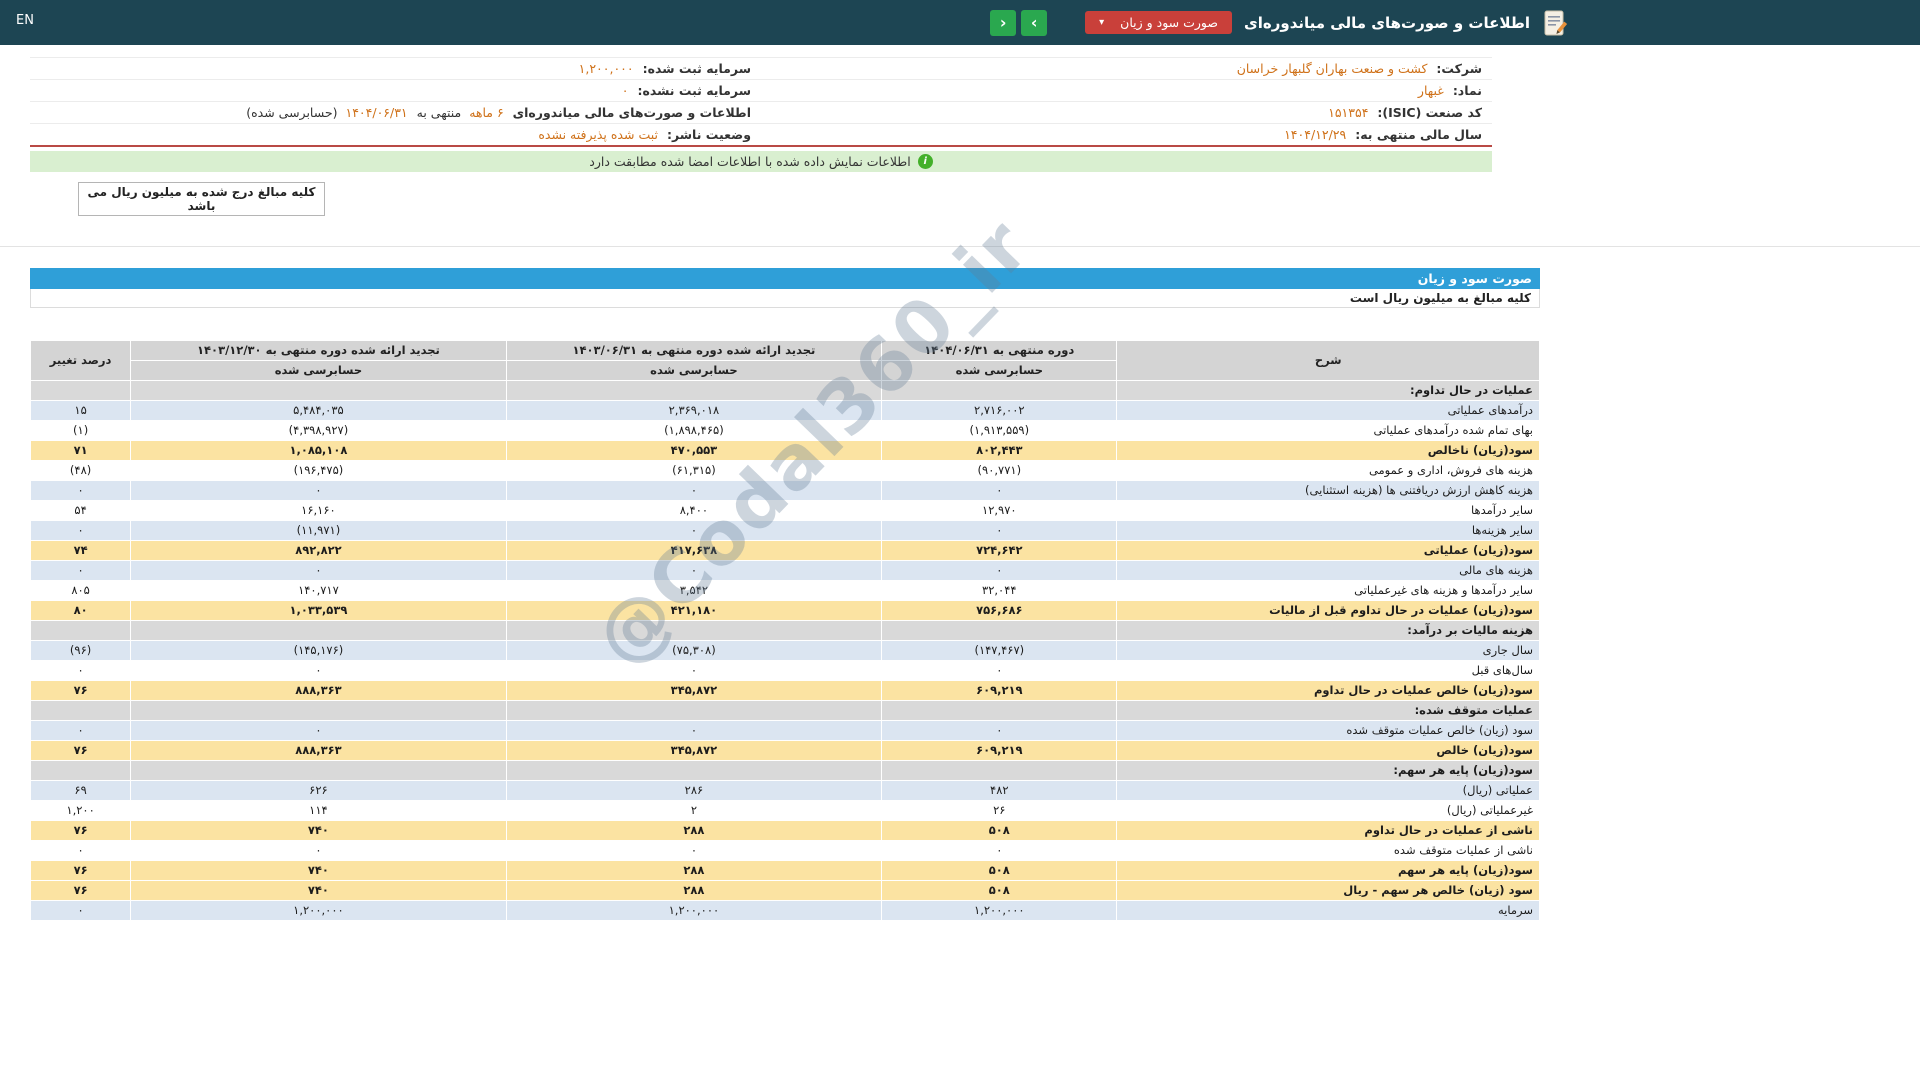 The height and width of the screenshot is (1080, 1920). I want to click on value-restated-year: ۸۹۲,۸۲۲, so click(318, 550).